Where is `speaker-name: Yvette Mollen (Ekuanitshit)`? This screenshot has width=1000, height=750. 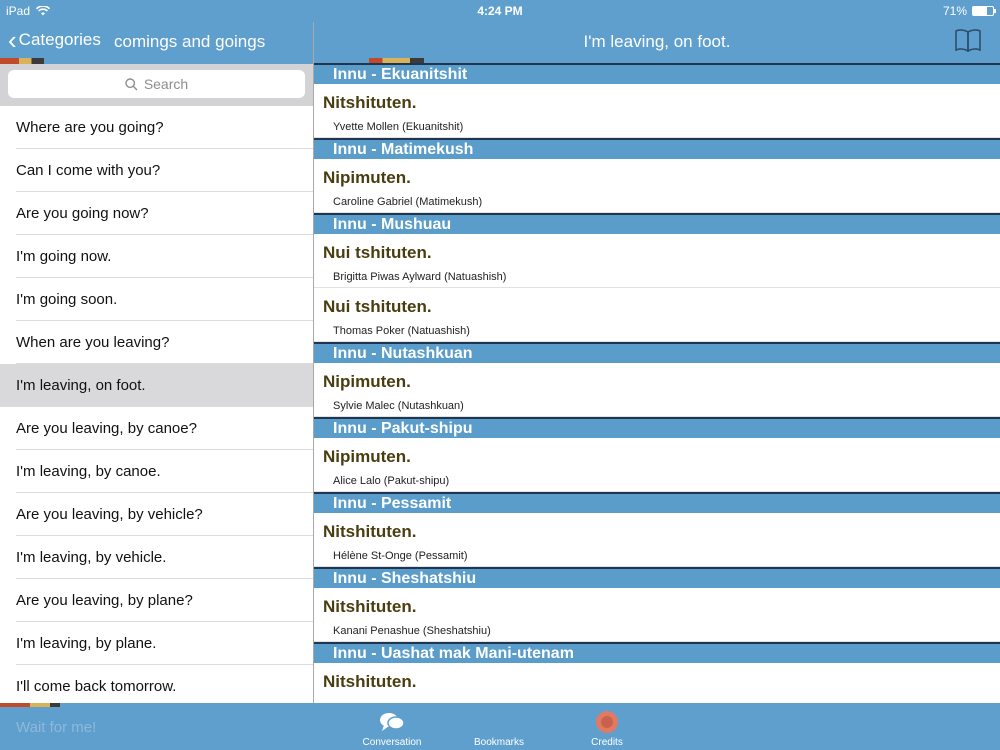
speaker-name: Yvette Mollen (Ekuanitshit) is located at coordinates (398, 127).